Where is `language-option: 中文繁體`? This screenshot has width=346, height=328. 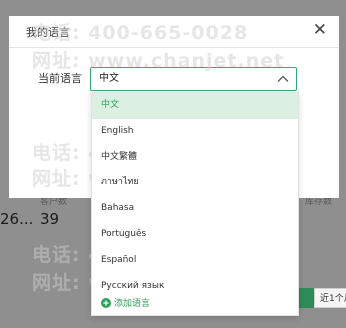
language-option: 中文繁體 is located at coordinates (195, 158).